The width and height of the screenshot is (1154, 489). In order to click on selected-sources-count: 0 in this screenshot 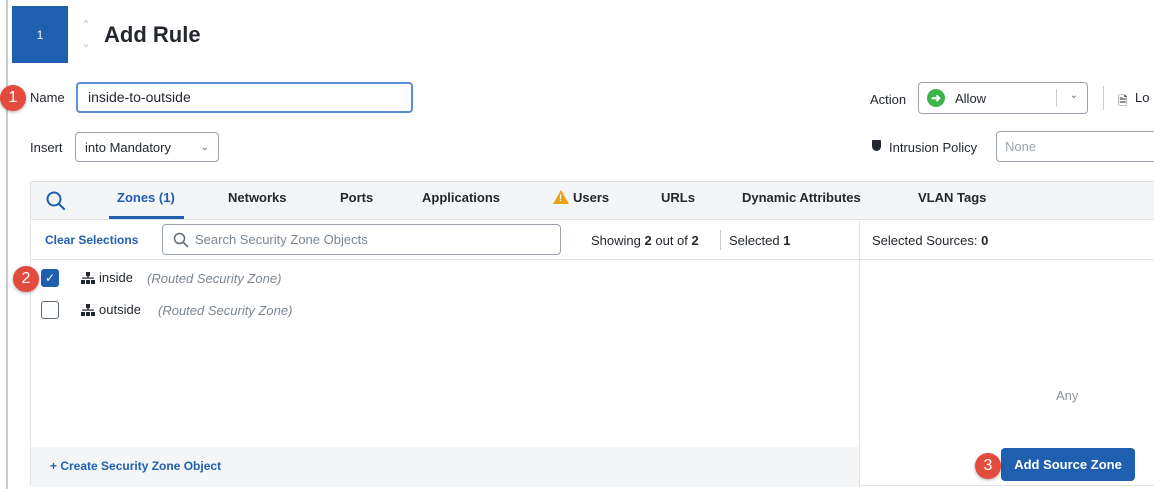, I will do `click(985, 240)`.